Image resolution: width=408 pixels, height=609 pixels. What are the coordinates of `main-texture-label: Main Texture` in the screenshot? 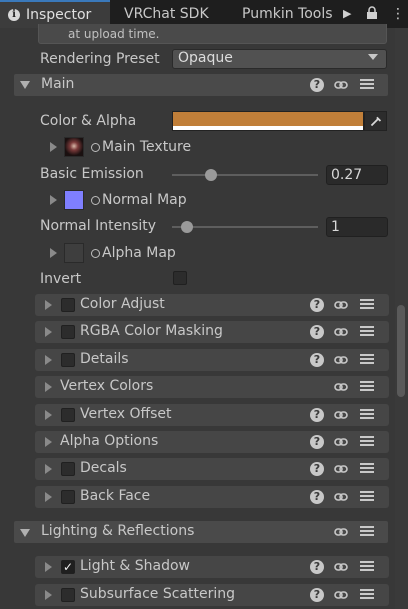 It's located at (147, 147).